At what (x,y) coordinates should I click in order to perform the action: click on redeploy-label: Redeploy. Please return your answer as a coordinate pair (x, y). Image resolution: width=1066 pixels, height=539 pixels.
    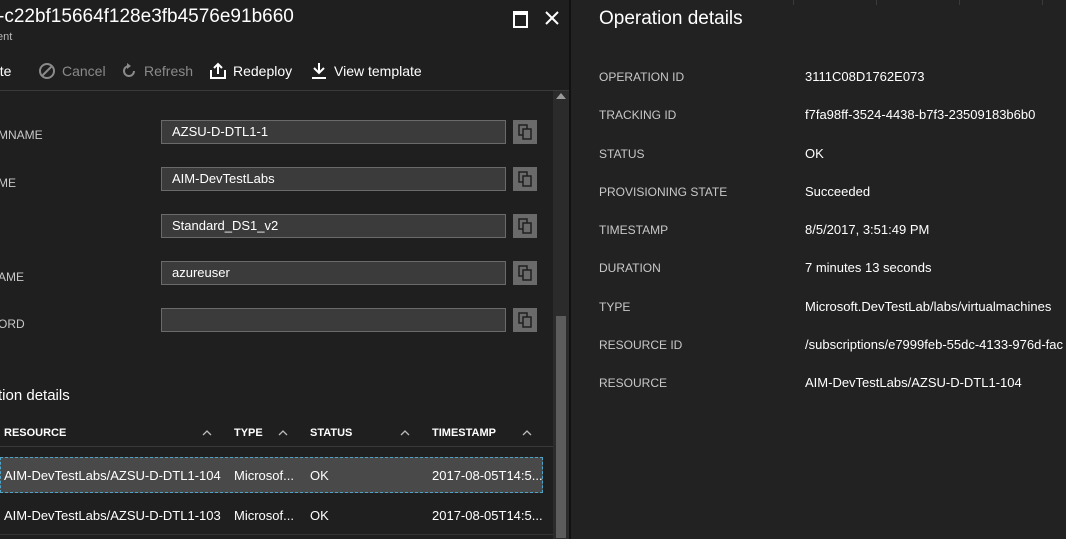
    Looking at the image, I should click on (263, 71).